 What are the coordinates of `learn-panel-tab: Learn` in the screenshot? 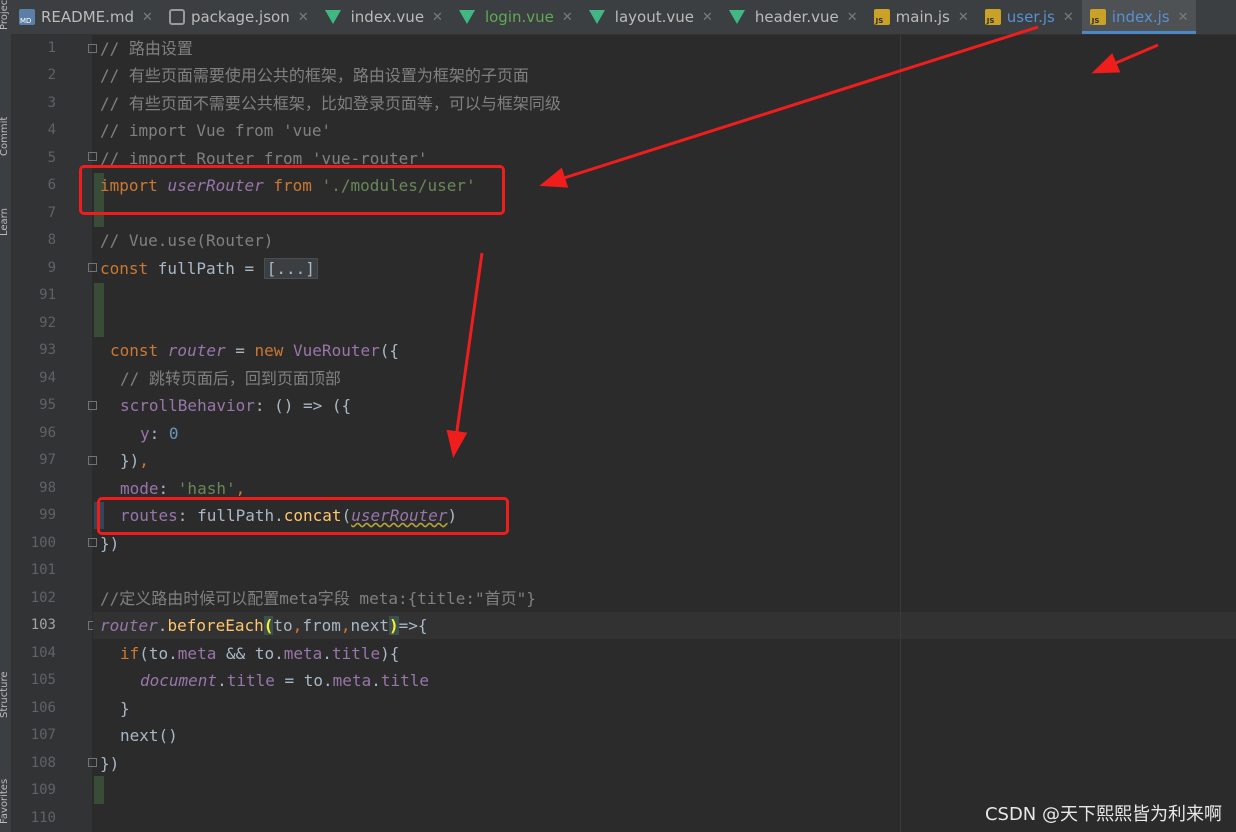 It's located at (5, 216).